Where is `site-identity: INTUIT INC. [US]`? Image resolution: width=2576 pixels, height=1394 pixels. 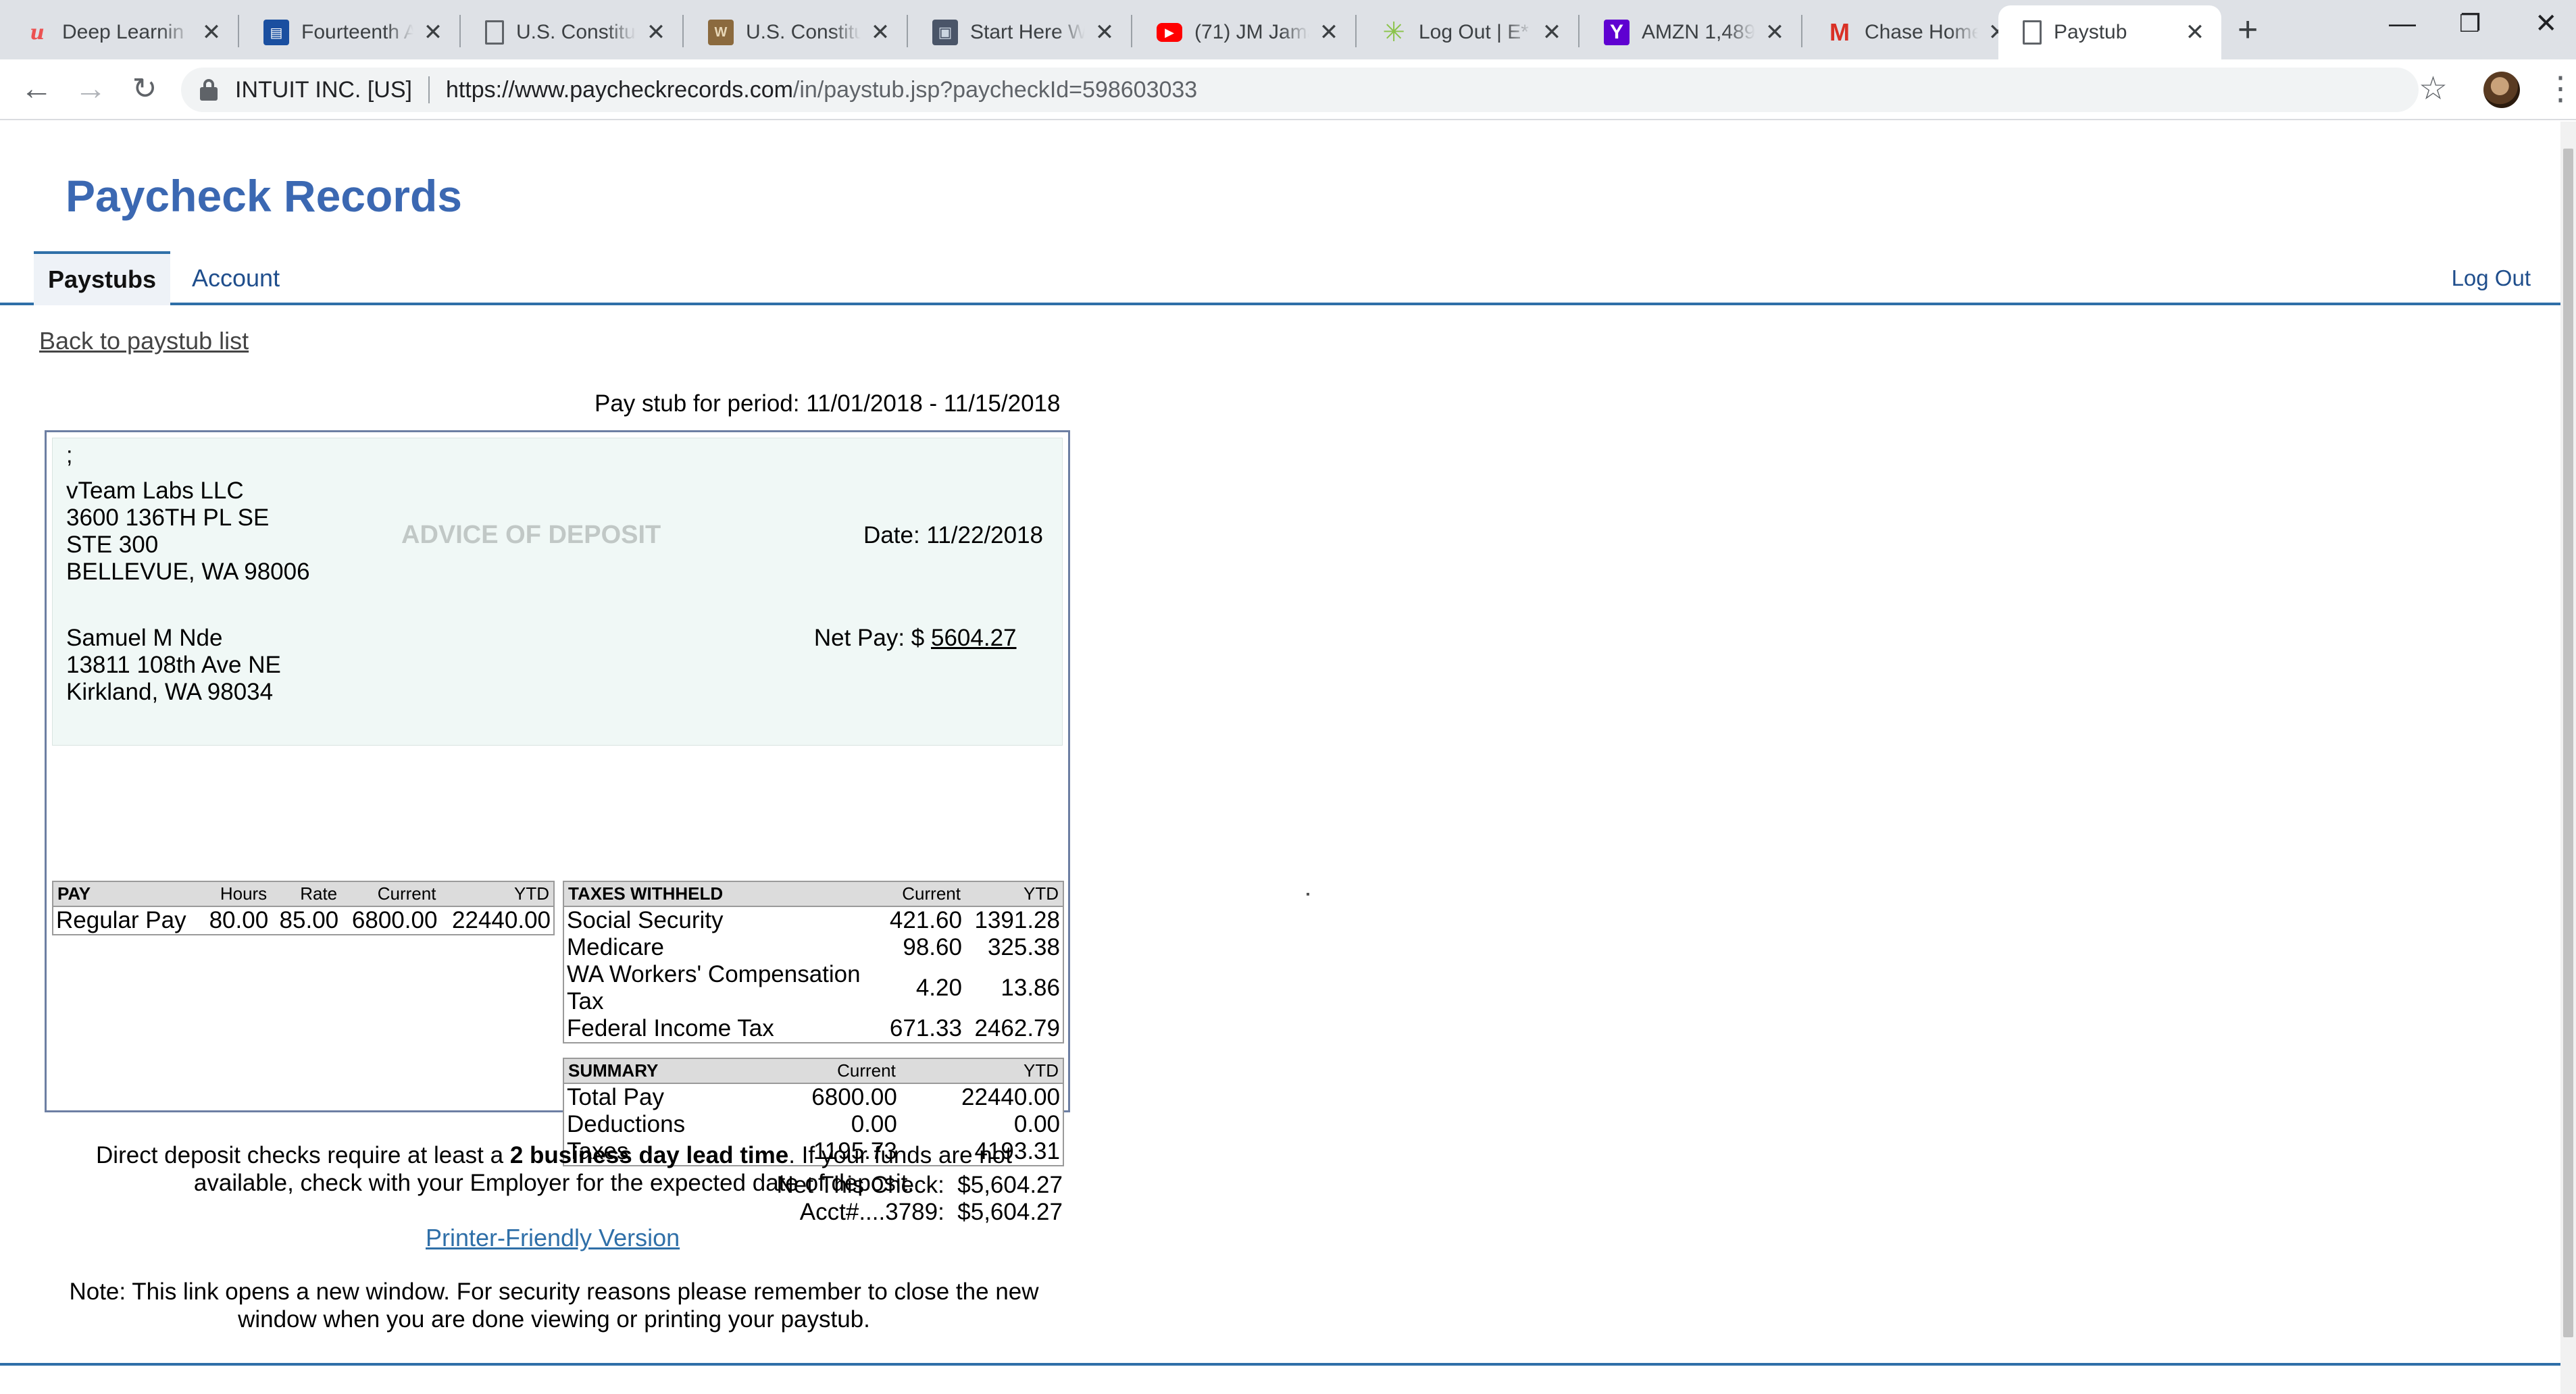 site-identity: INTUIT INC. [US] is located at coordinates (323, 89).